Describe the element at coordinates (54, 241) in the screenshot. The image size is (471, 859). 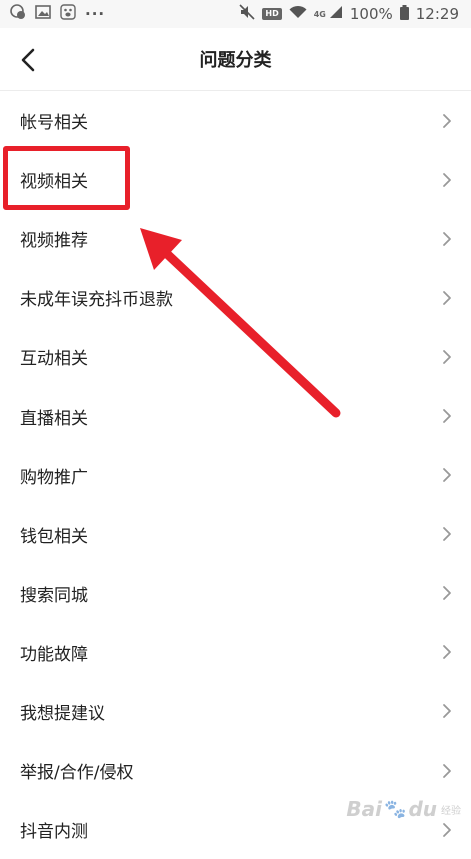
I see `list-item-label: 视频推荐` at that location.